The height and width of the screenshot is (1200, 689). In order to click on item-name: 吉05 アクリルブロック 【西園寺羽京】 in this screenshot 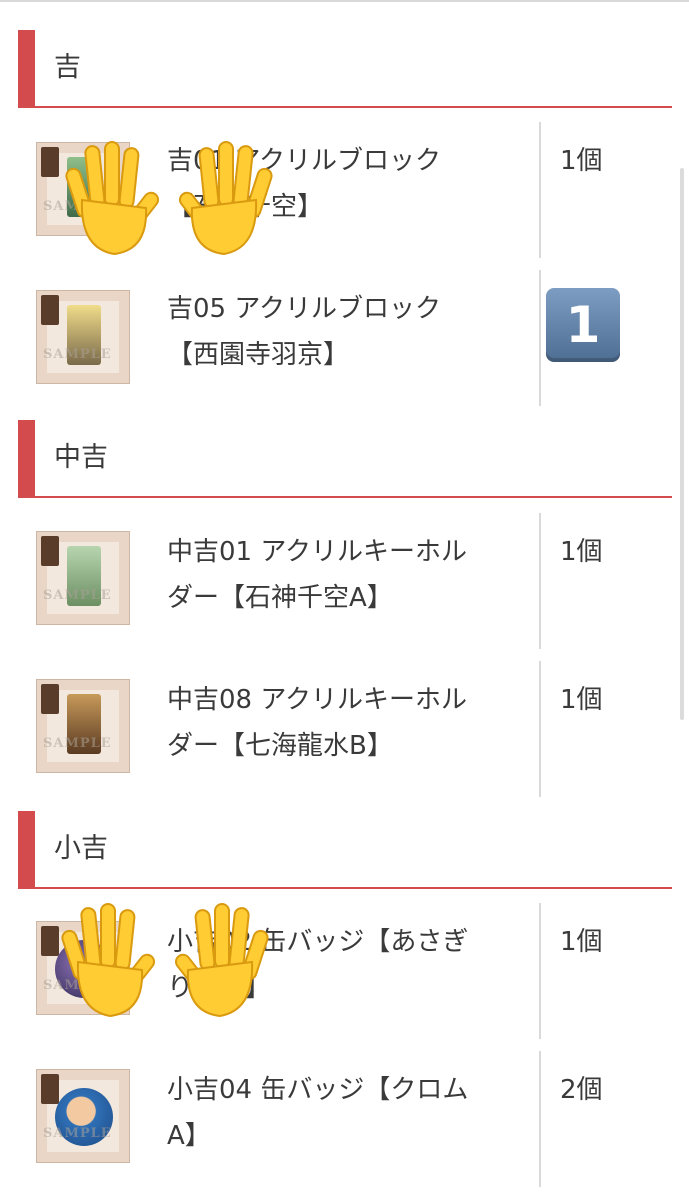, I will do `click(304, 332)`.